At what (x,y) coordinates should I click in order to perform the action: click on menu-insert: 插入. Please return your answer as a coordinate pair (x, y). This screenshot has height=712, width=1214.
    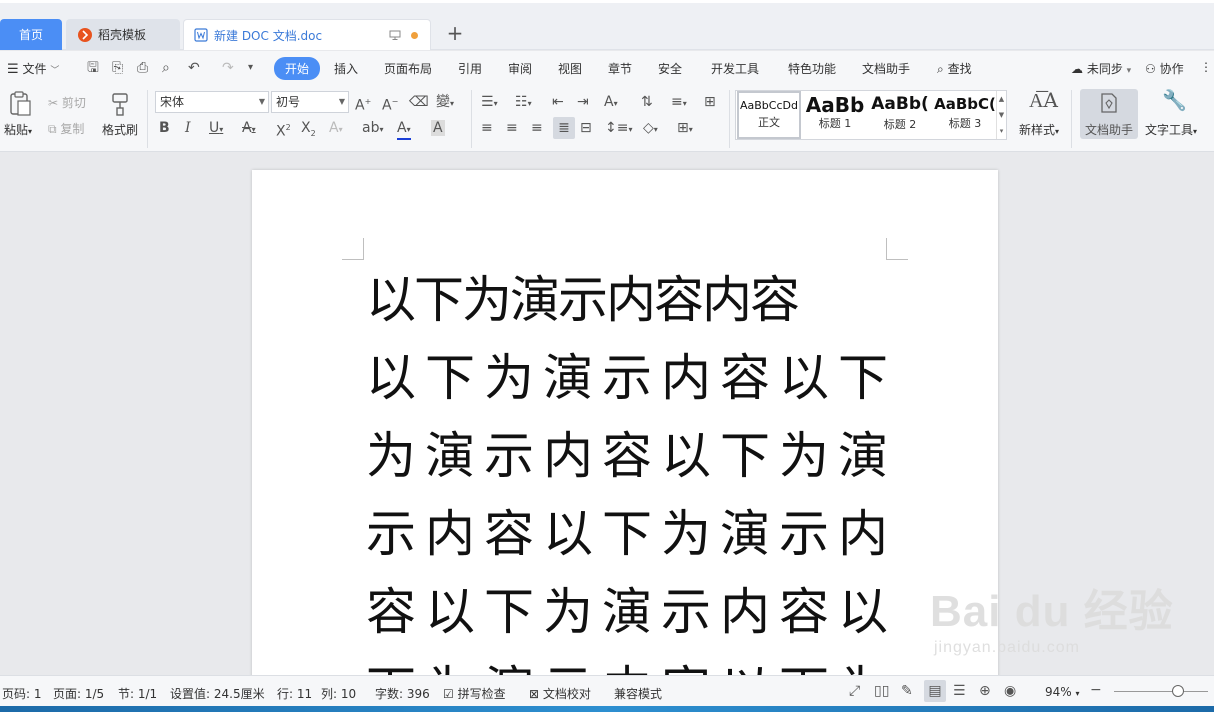
    Looking at the image, I should click on (346, 68).